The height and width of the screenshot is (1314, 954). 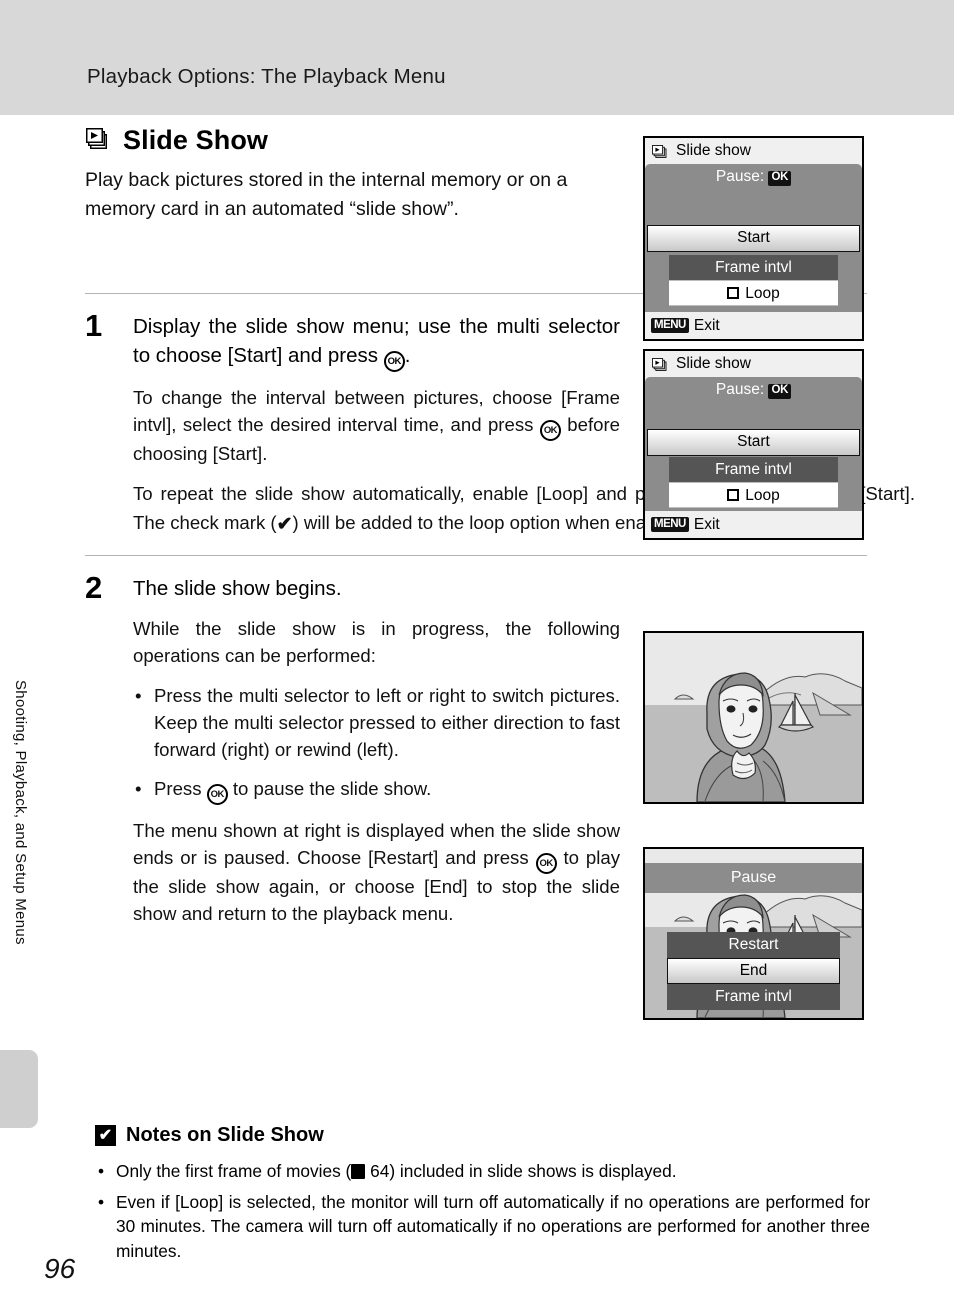 What do you see at coordinates (753, 524) in the screenshot?
I see `lcd-footer-2: MENU Exit` at bounding box center [753, 524].